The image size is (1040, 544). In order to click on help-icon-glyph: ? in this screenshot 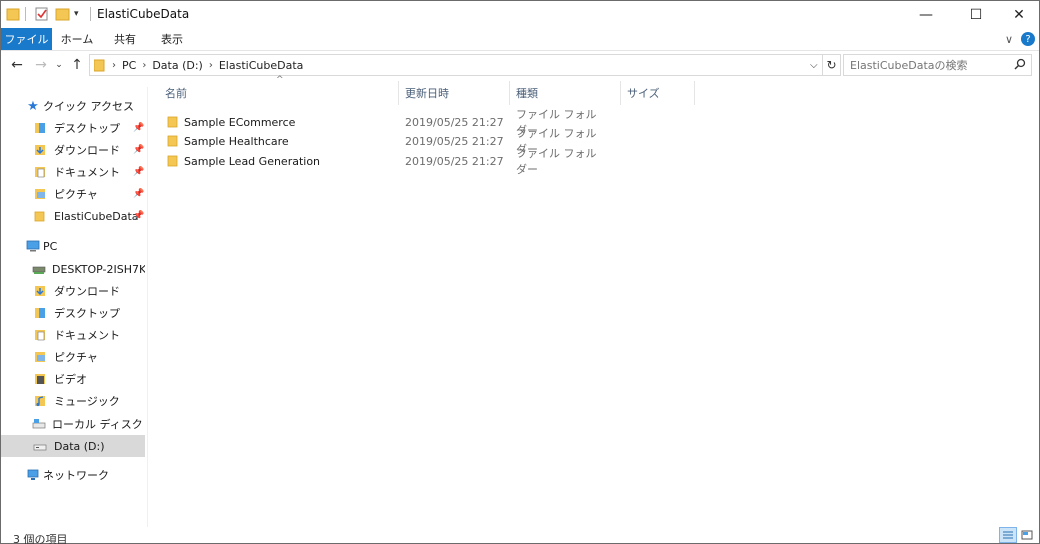, I will do `click(1028, 39)`.